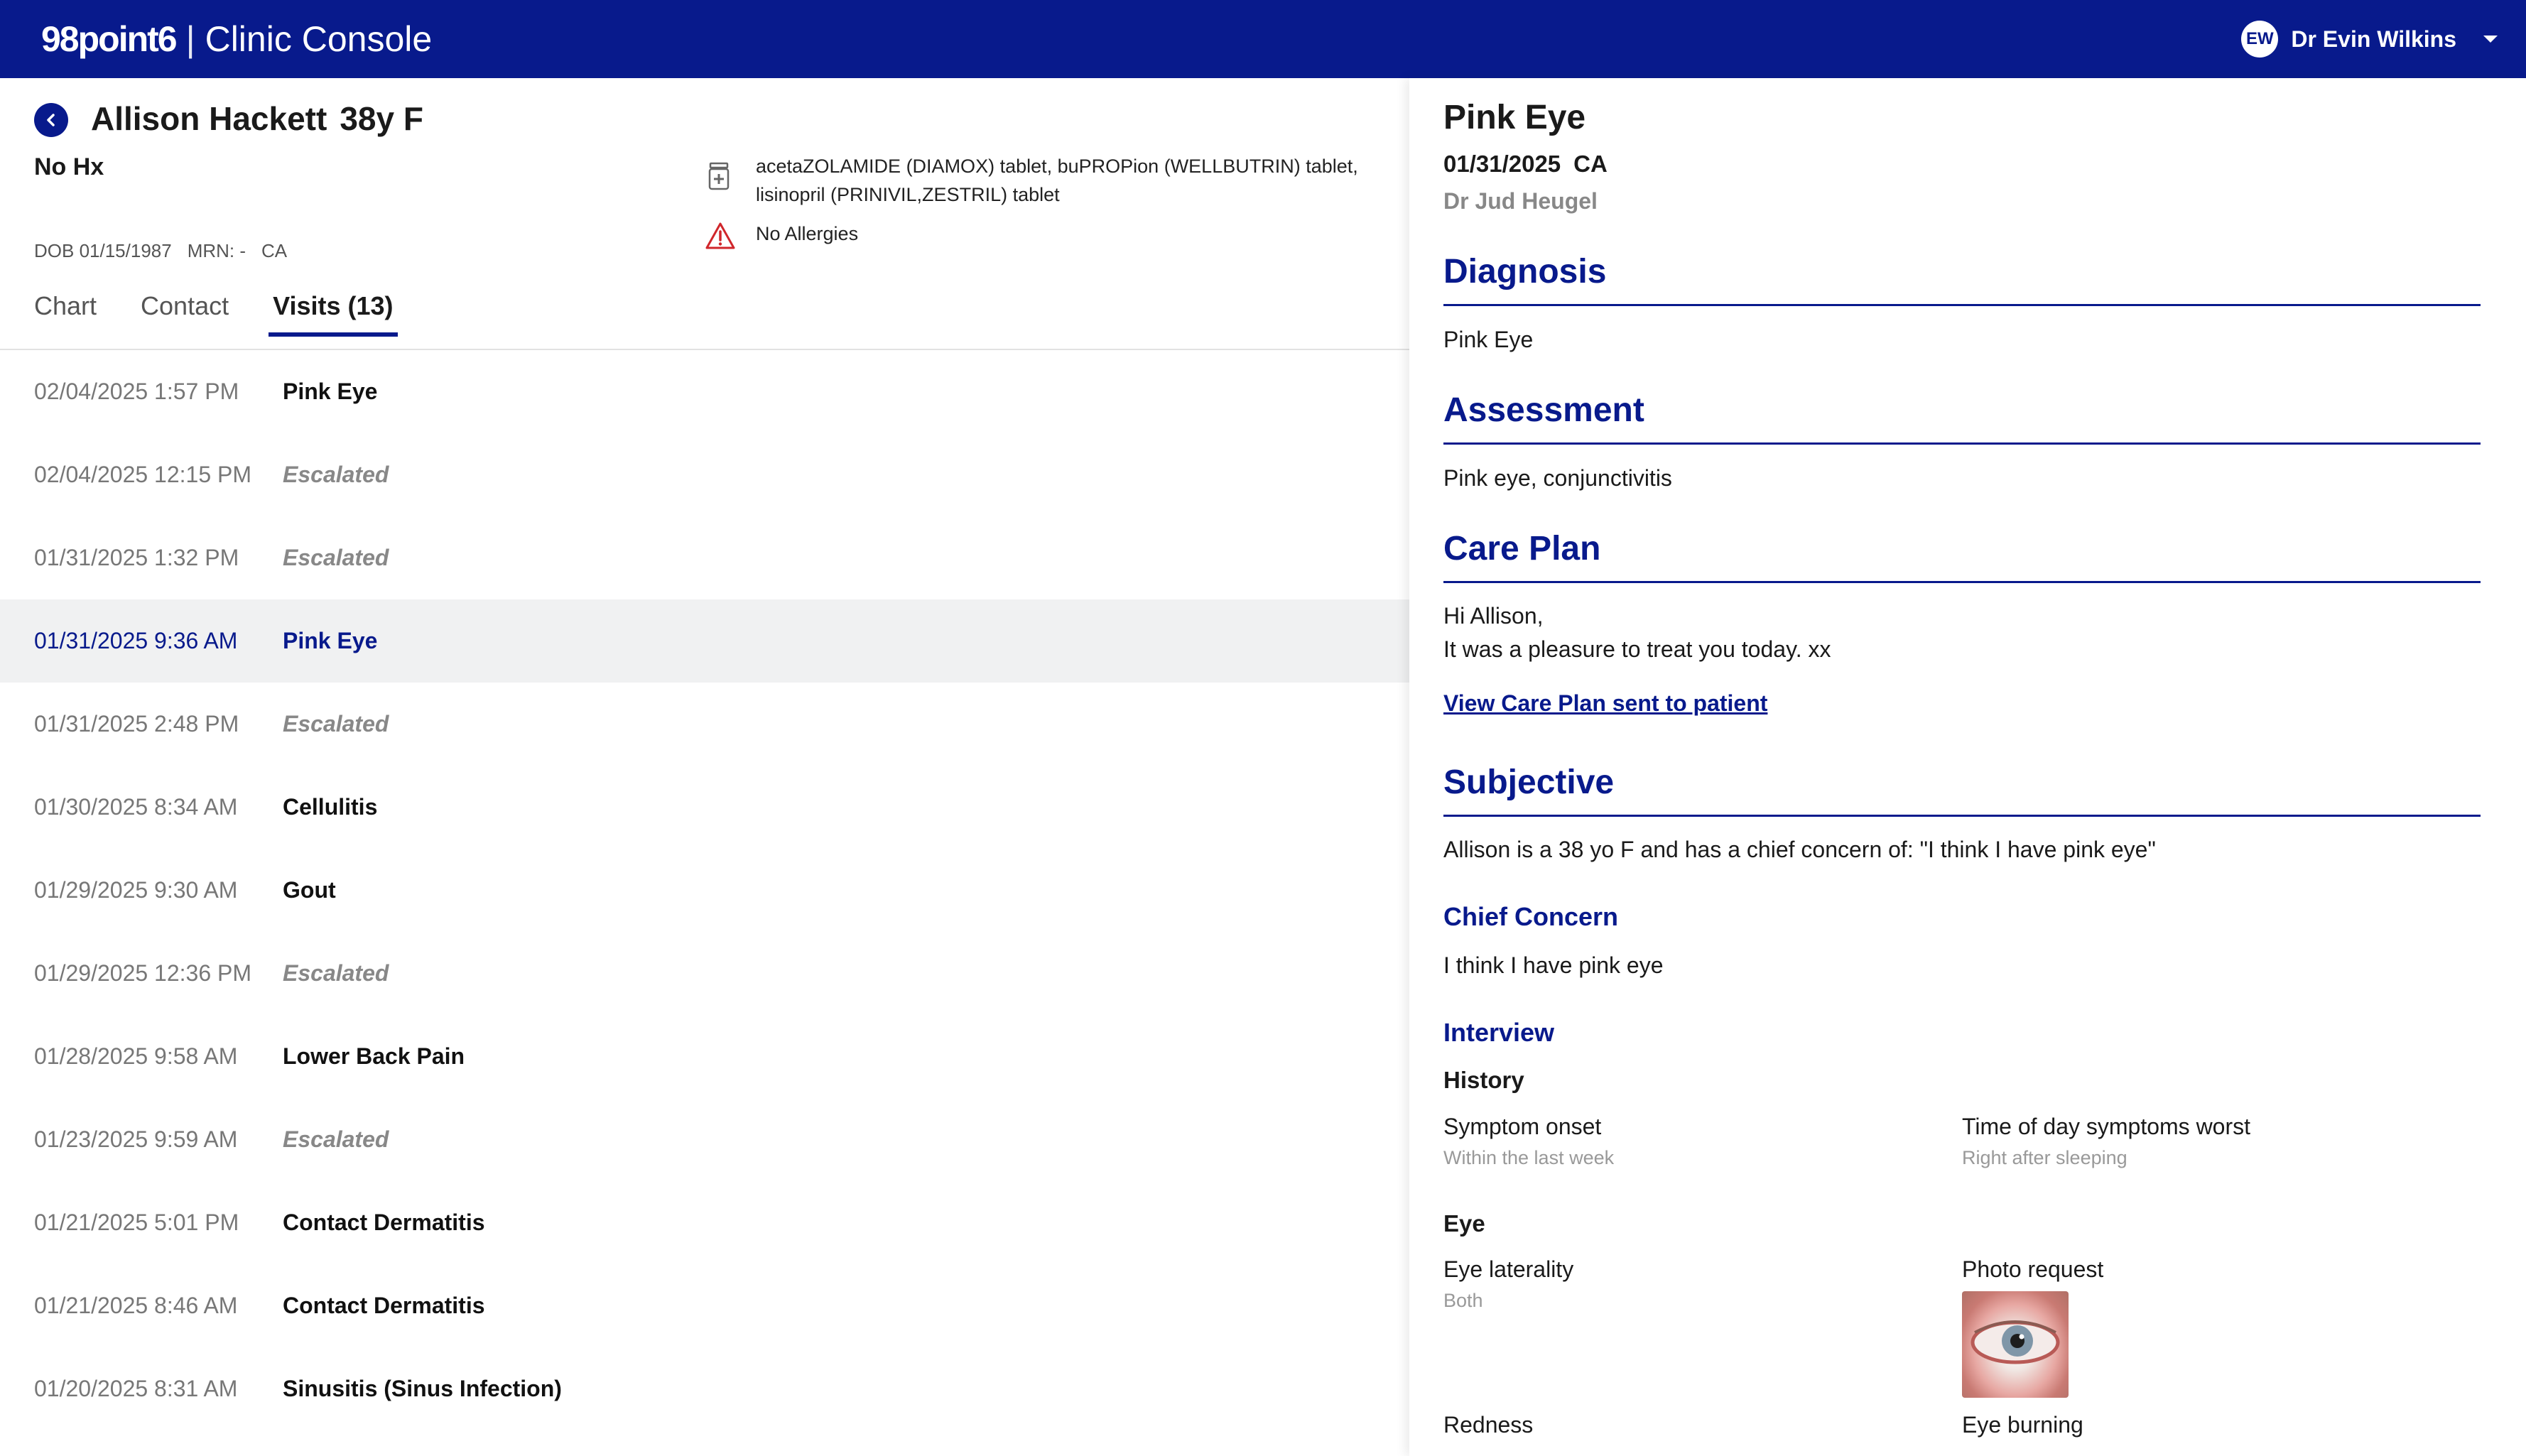 This screenshot has height=1456, width=2526. Describe the element at coordinates (2106, 1126) in the screenshot. I see `time-of-day-label: Time of day symptoms worst` at that location.